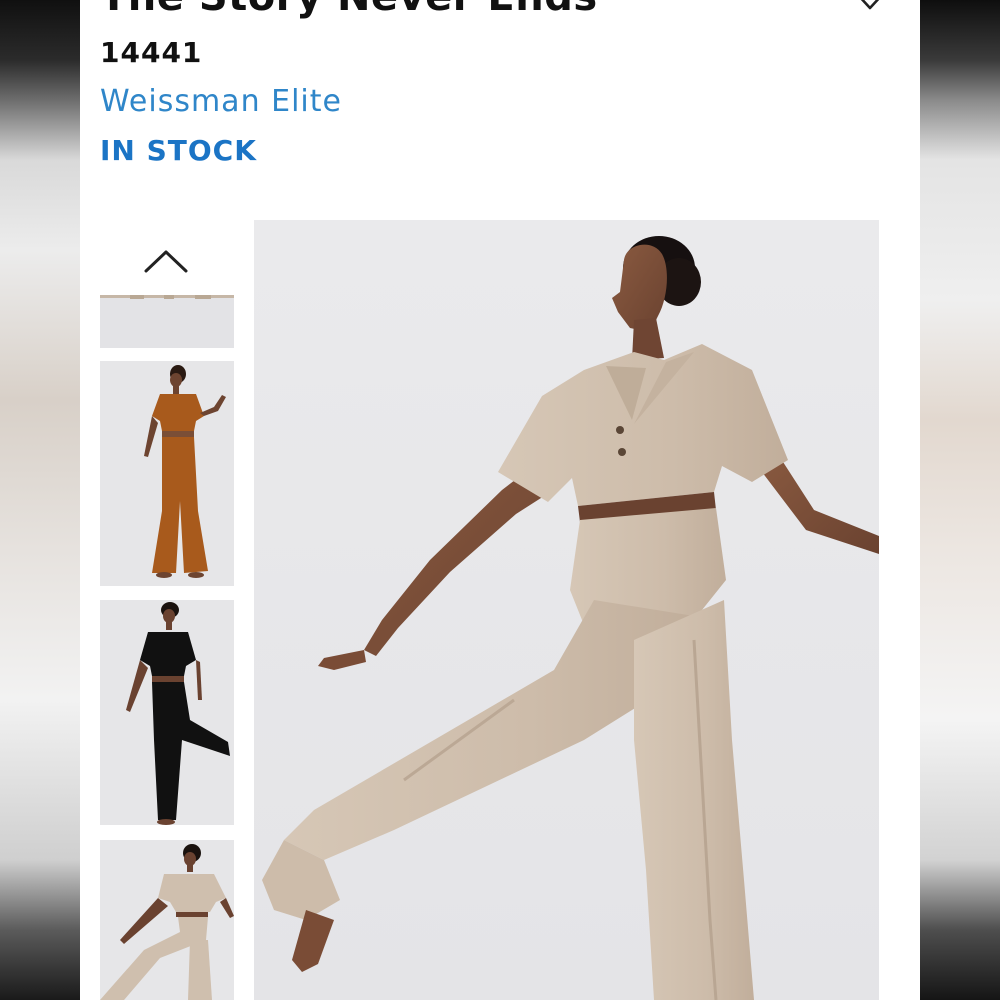 Image resolution: width=1000 pixels, height=1000 pixels. What do you see at coordinates (349, 10) in the screenshot?
I see `product-title: The Story Never Ends` at bounding box center [349, 10].